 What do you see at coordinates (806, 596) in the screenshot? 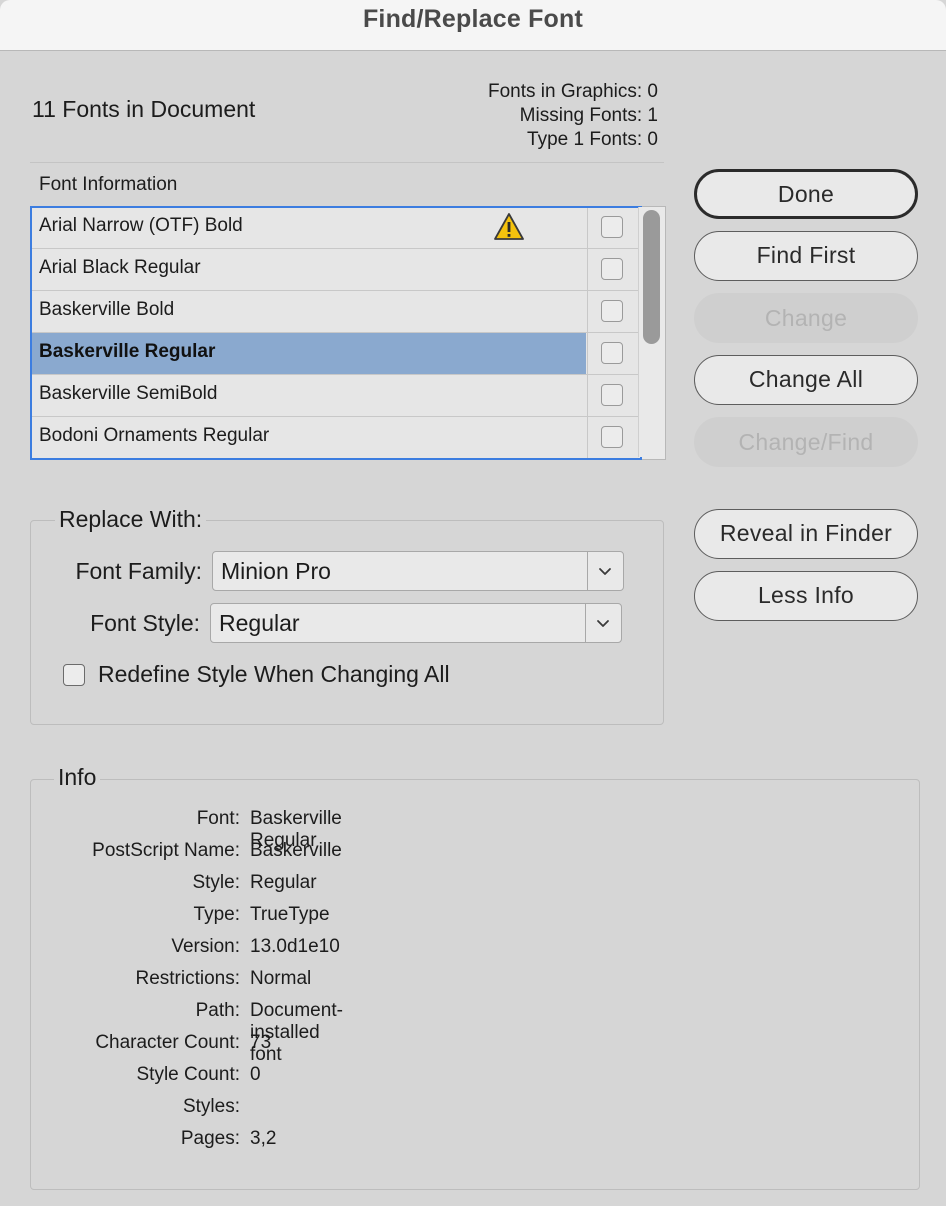
I see `less-info-button: Less Info` at bounding box center [806, 596].